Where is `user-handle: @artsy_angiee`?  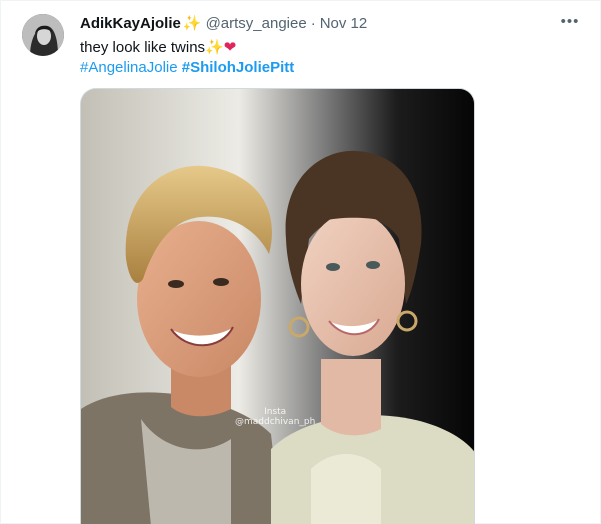 user-handle: @artsy_angiee is located at coordinates (256, 23).